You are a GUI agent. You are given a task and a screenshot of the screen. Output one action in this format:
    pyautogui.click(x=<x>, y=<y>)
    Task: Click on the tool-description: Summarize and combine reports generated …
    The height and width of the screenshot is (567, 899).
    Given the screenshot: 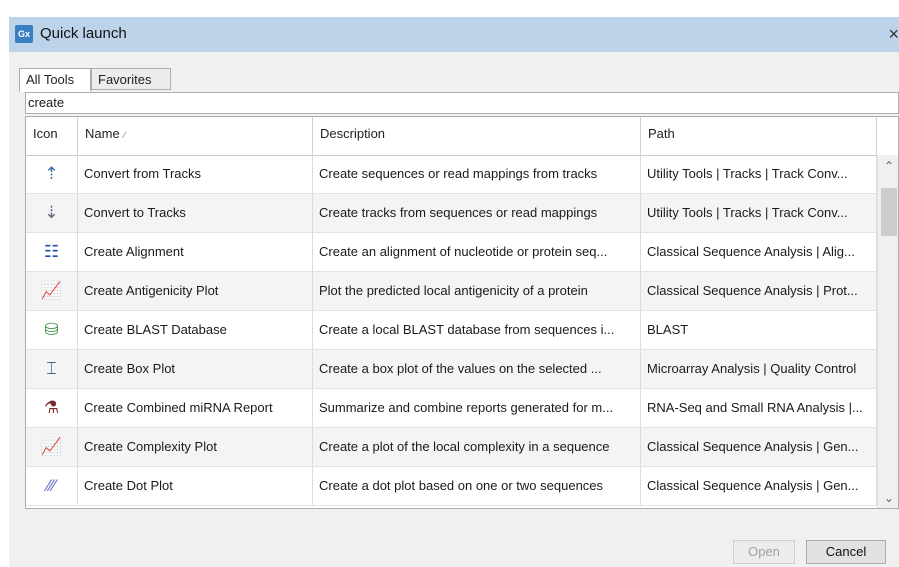 What is the action you would take?
    pyautogui.click(x=477, y=408)
    